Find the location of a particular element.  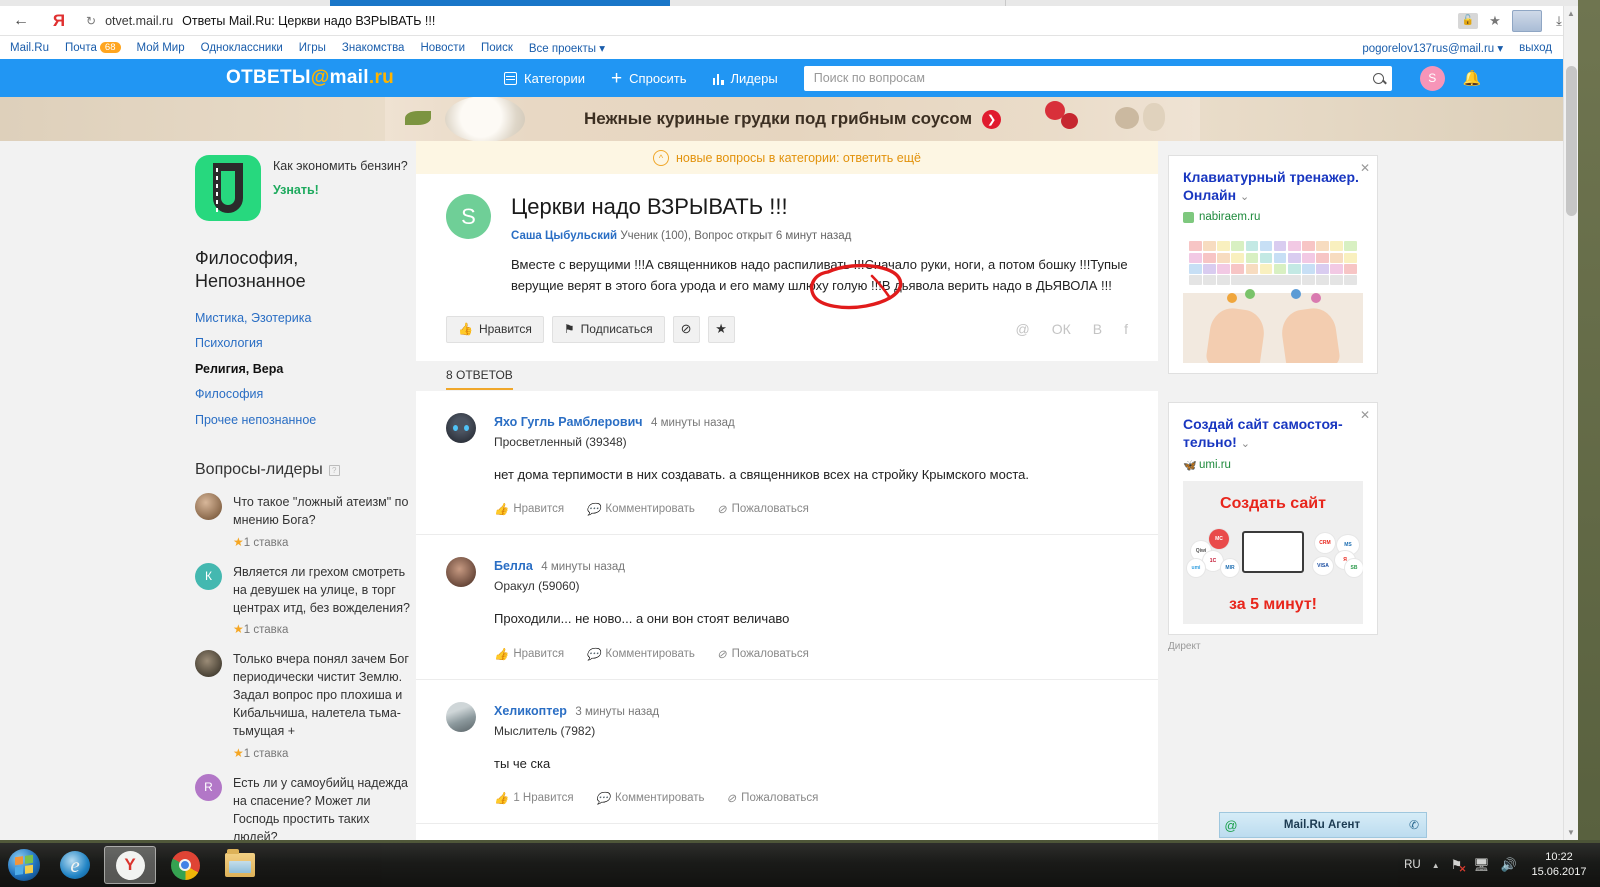

search-input is located at coordinates (1092, 78).